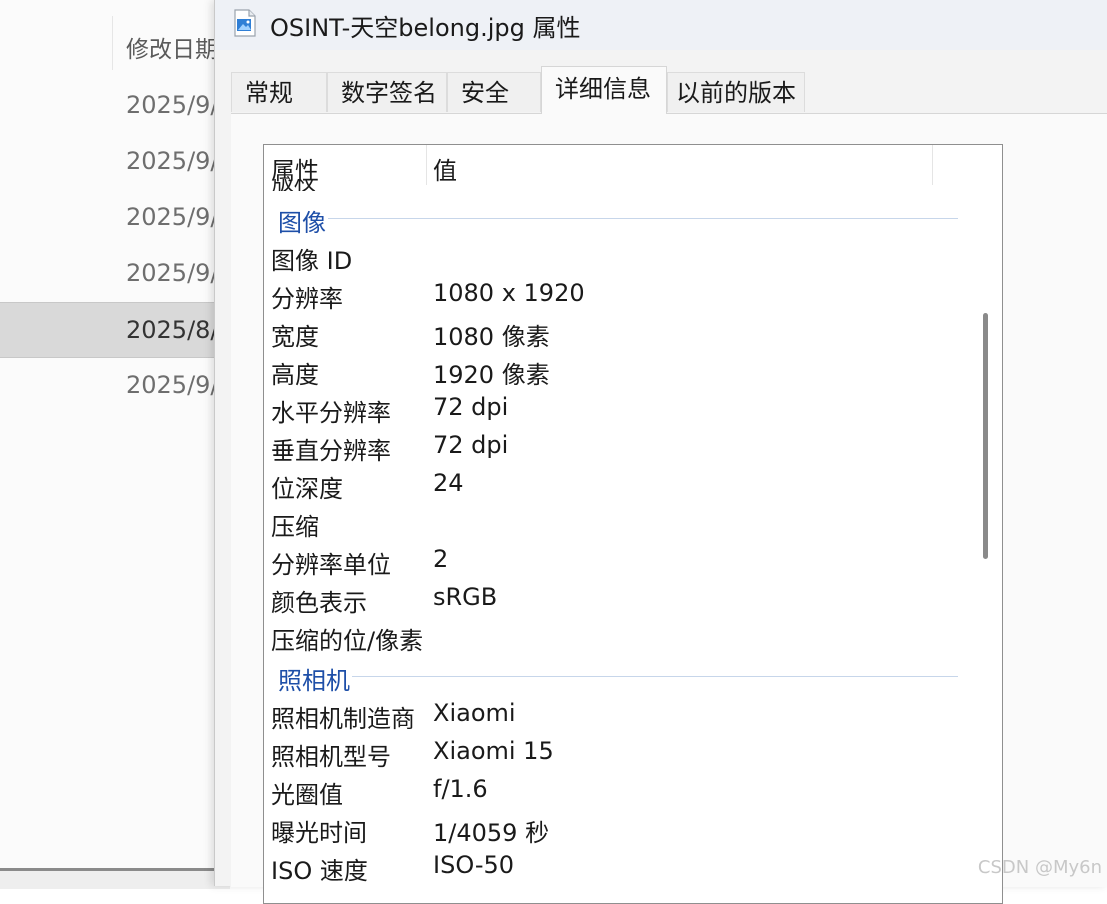 This screenshot has width=1107, height=904. What do you see at coordinates (614, 448) in the screenshot?
I see `property-row: 垂直分辨率 72 dpi` at bounding box center [614, 448].